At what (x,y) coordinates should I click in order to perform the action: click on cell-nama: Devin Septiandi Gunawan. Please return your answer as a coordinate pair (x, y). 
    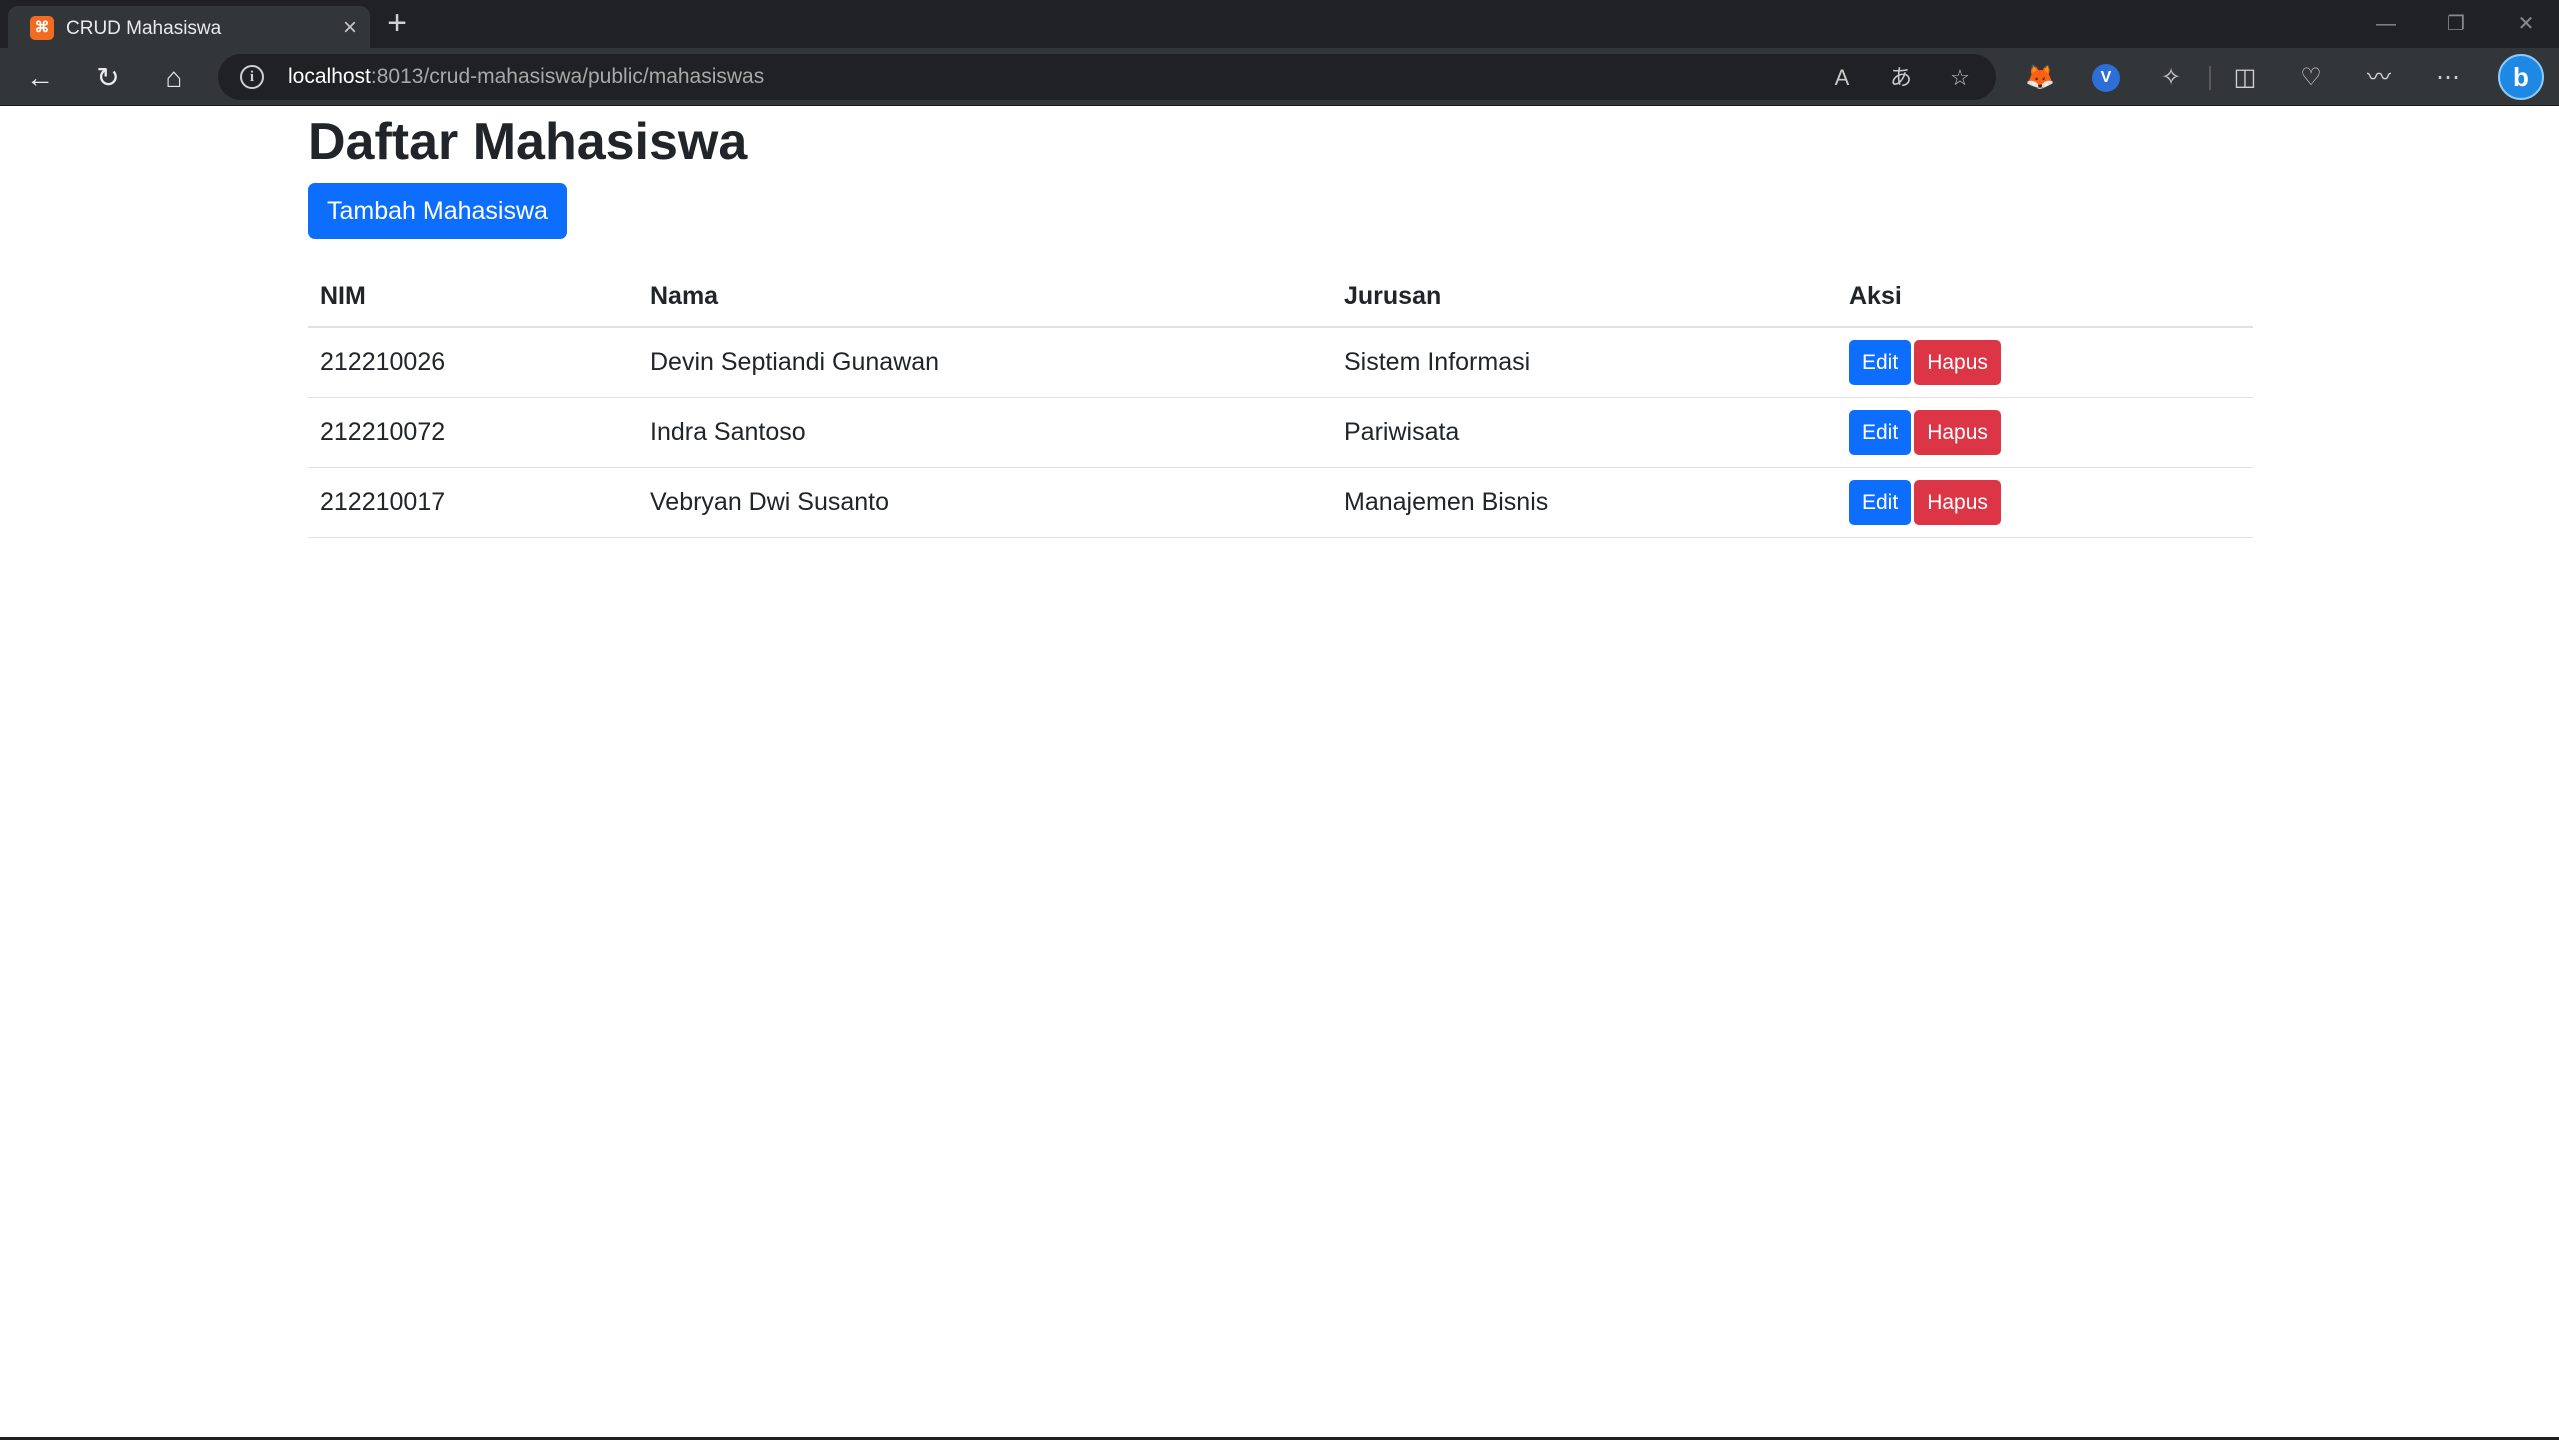
    Looking at the image, I should click on (985, 362).